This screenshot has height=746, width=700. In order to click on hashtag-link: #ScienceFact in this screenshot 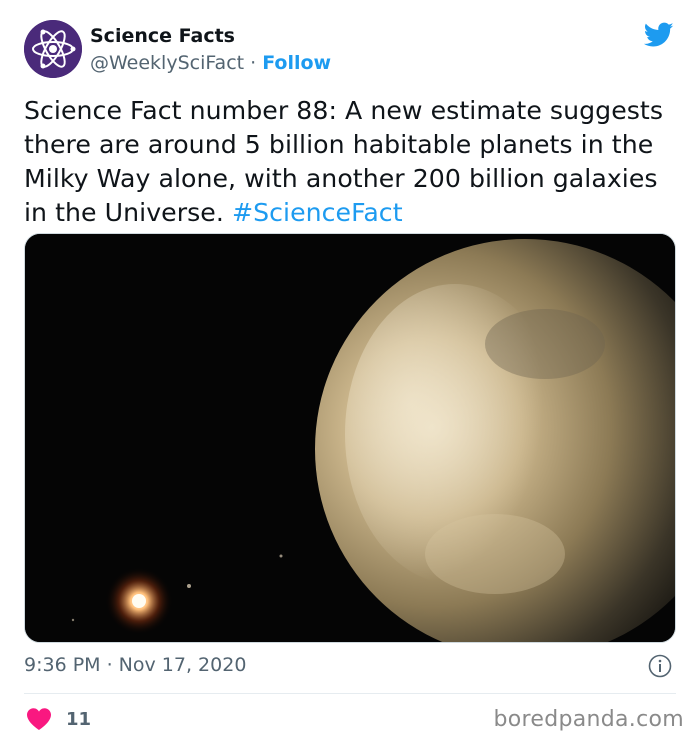, I will do `click(317, 212)`.